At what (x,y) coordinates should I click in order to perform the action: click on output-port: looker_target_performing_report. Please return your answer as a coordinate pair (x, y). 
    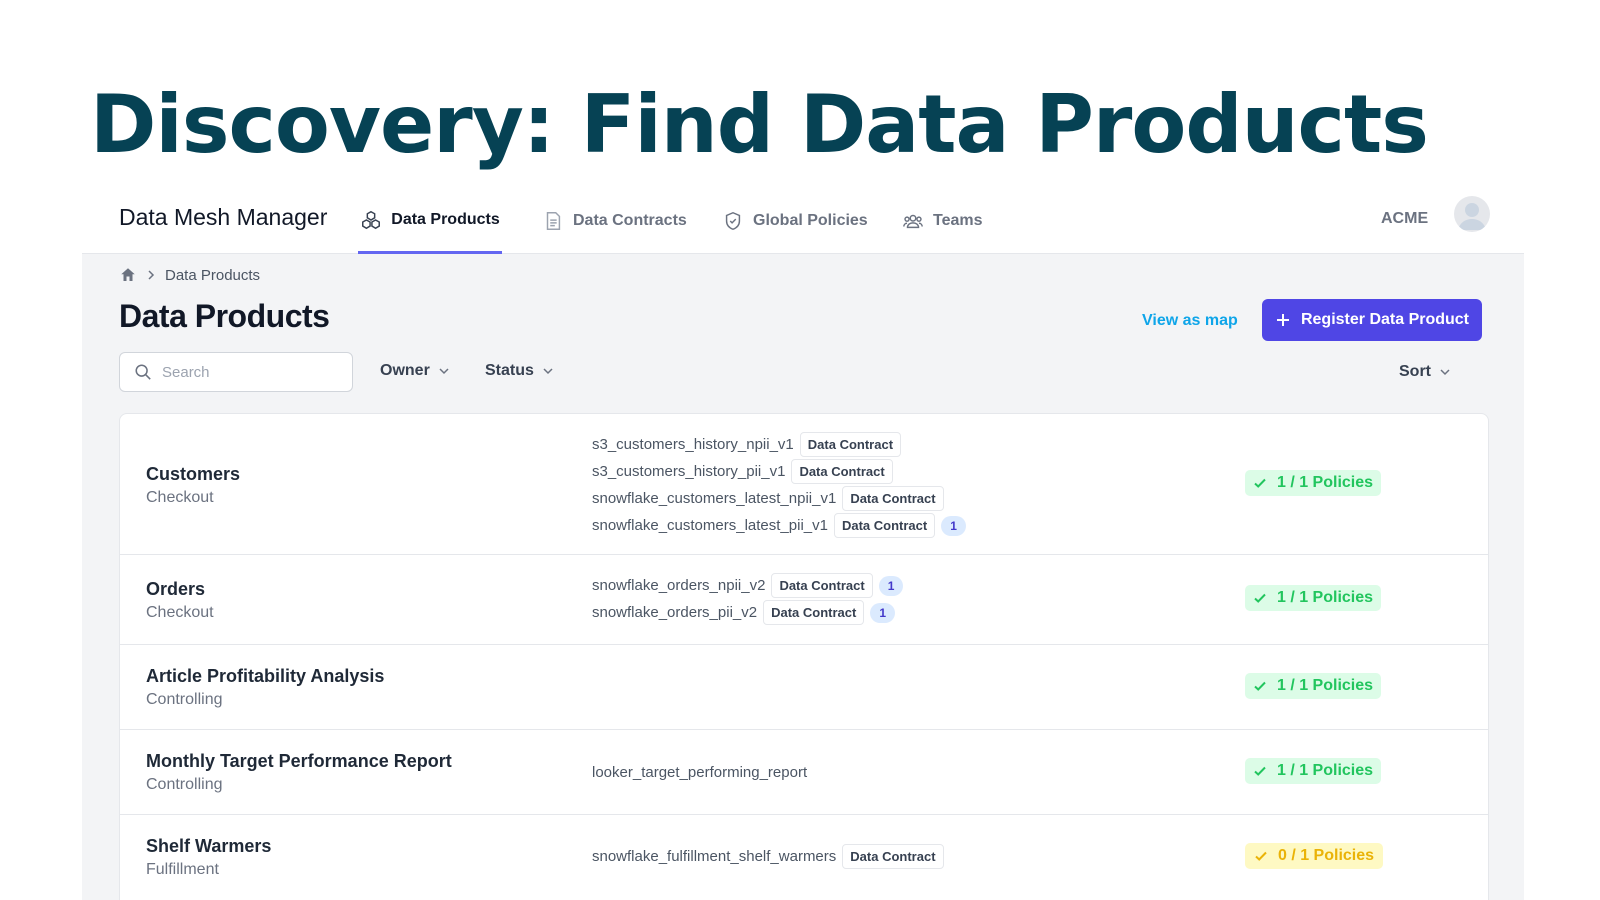
    Looking at the image, I should click on (699, 772).